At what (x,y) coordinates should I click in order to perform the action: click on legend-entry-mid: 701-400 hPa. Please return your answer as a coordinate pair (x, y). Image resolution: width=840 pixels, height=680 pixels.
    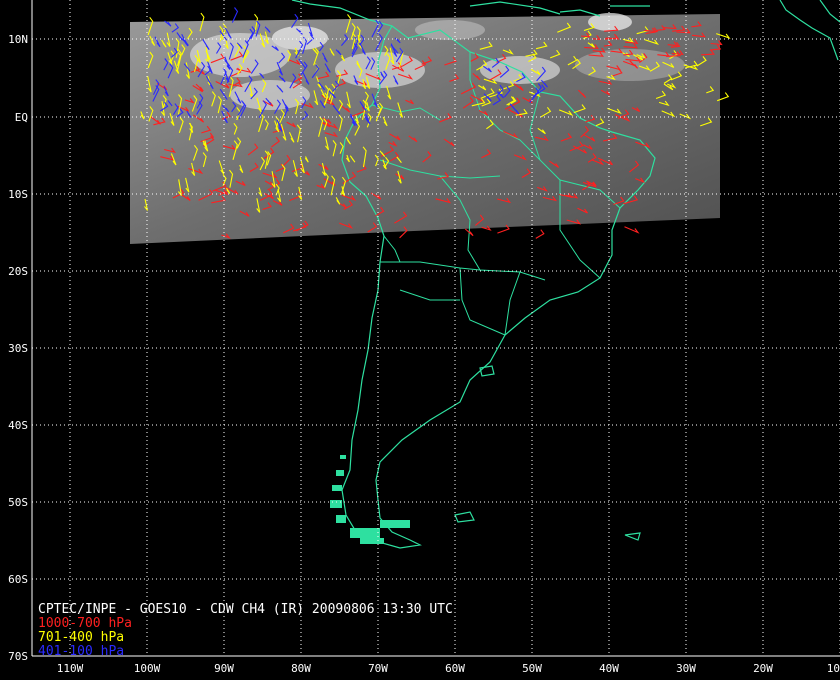
    Looking at the image, I should click on (81, 637).